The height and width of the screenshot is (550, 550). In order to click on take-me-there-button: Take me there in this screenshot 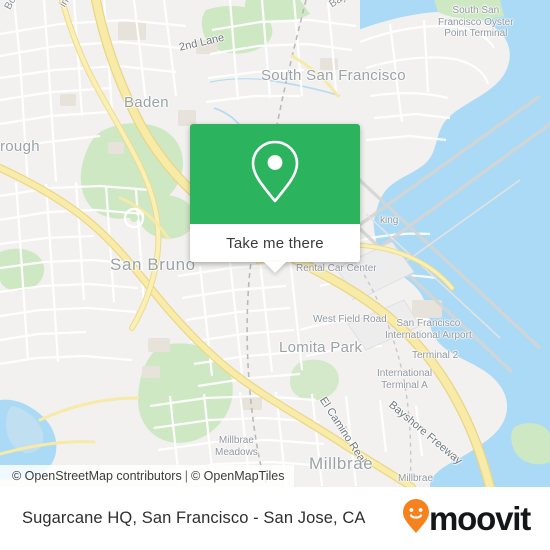, I will do `click(275, 243)`.